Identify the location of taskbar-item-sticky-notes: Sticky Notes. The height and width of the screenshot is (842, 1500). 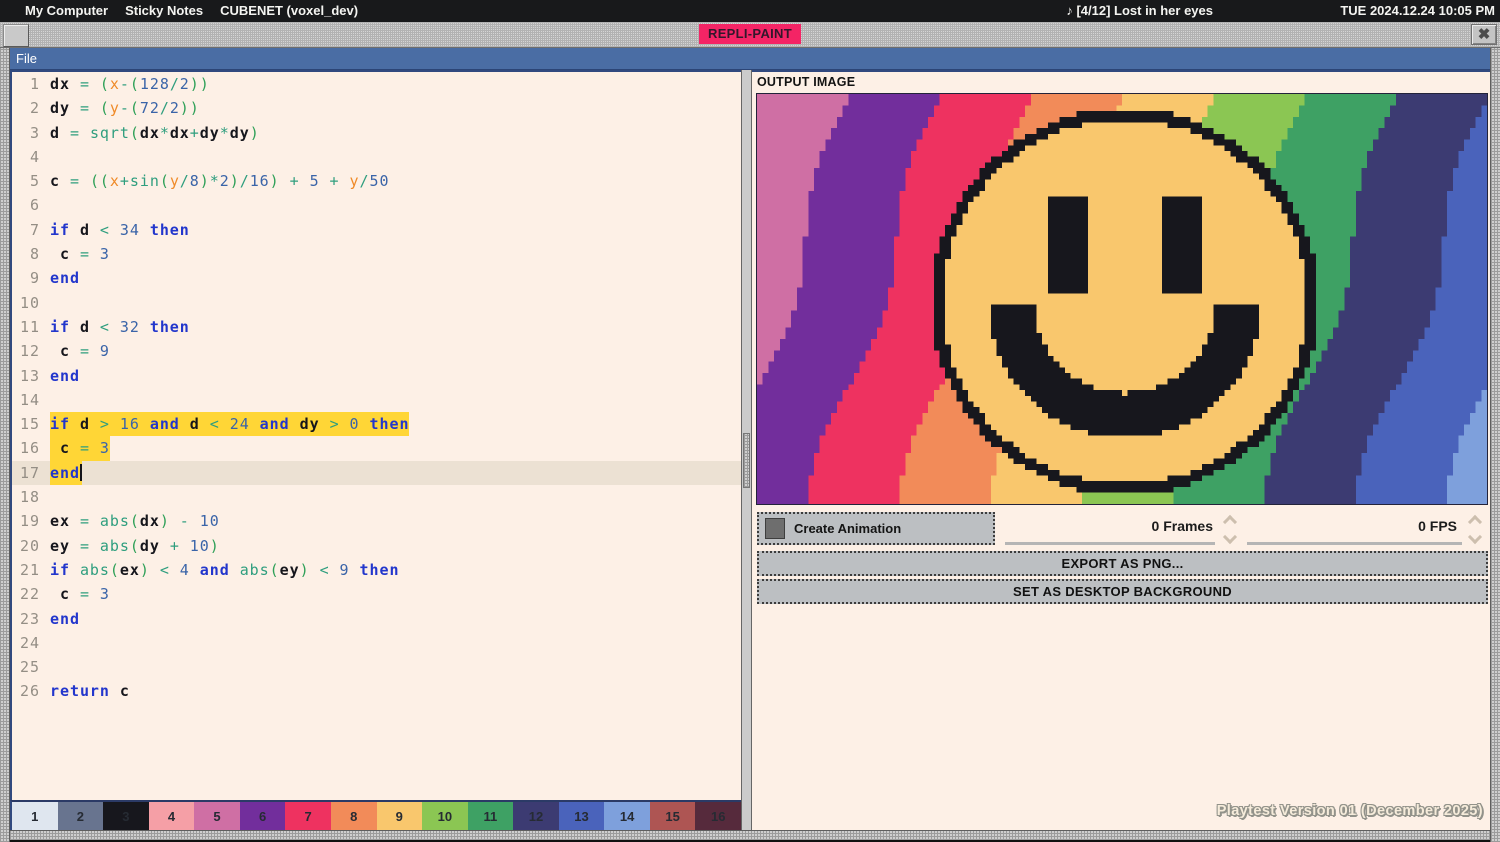
(164, 11).